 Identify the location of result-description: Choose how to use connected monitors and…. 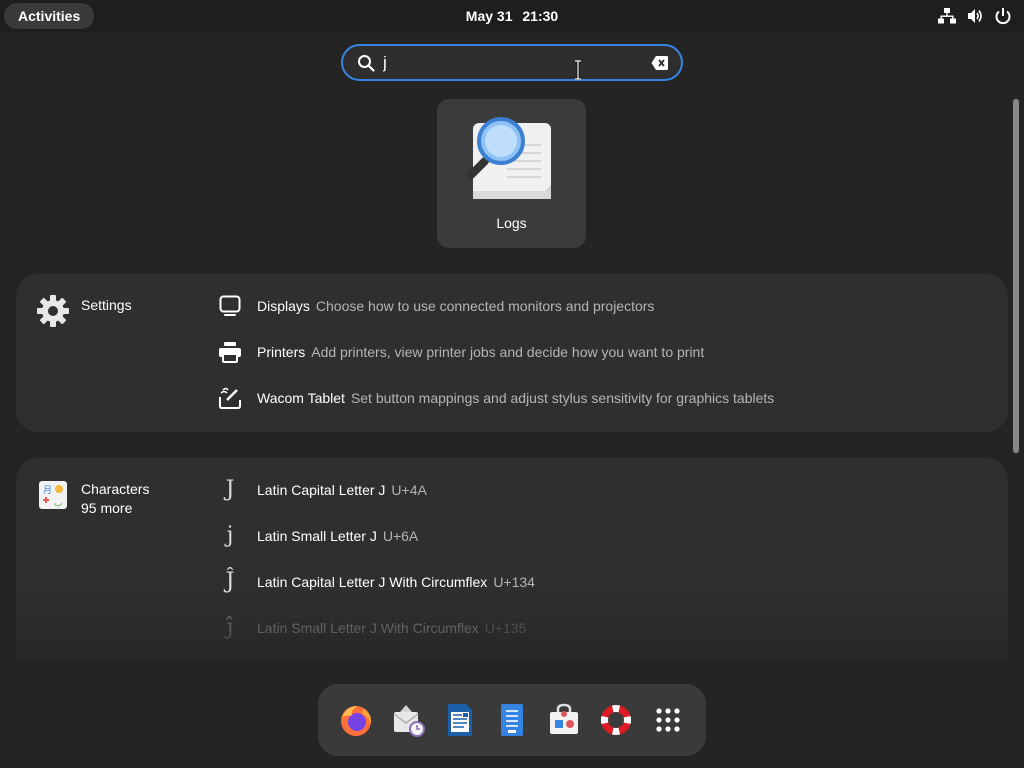
(485, 306).